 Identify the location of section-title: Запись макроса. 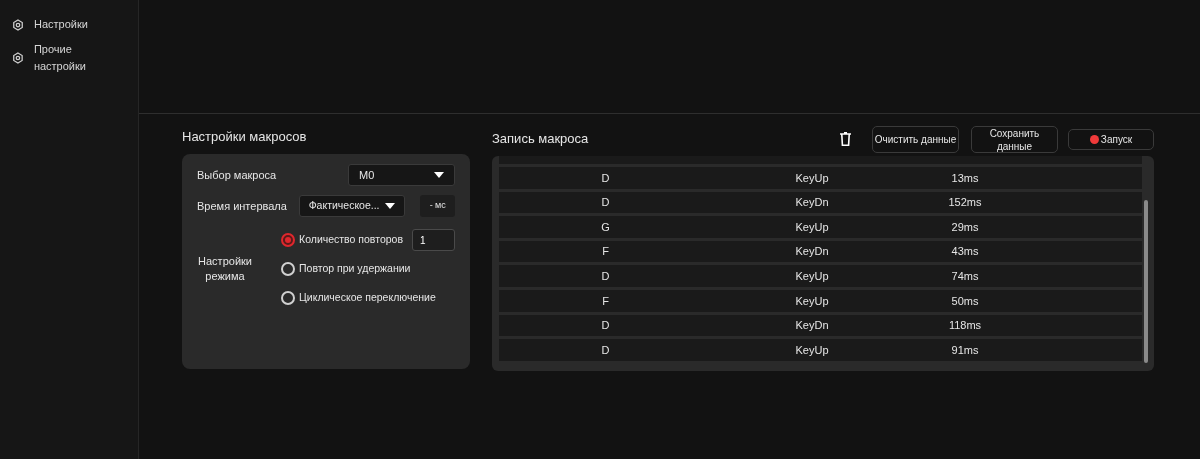
(541, 139).